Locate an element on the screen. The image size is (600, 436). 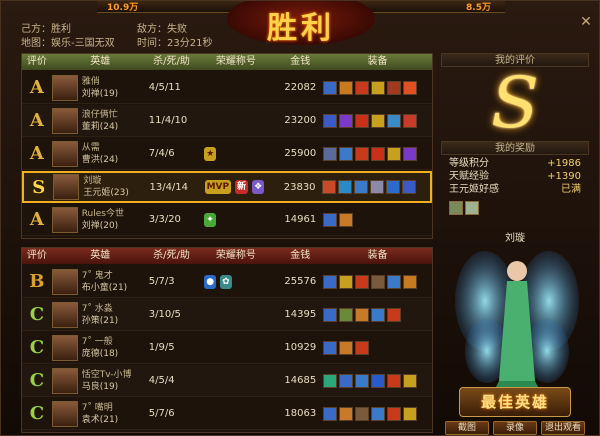
player-row: A 从需 曹洪(24) 7/4/6 ★ 25900 is located at coordinates (227, 154).